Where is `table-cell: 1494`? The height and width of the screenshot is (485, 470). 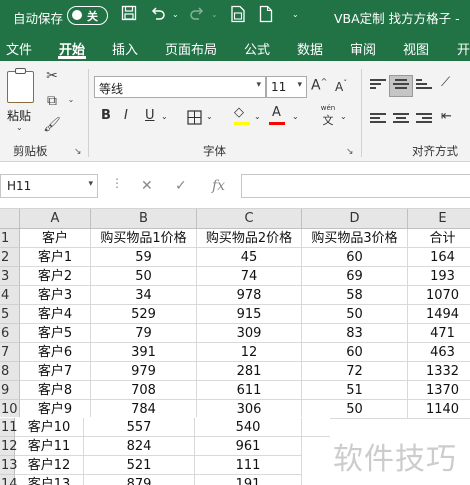
table-cell: 1494 is located at coordinates (439, 314).